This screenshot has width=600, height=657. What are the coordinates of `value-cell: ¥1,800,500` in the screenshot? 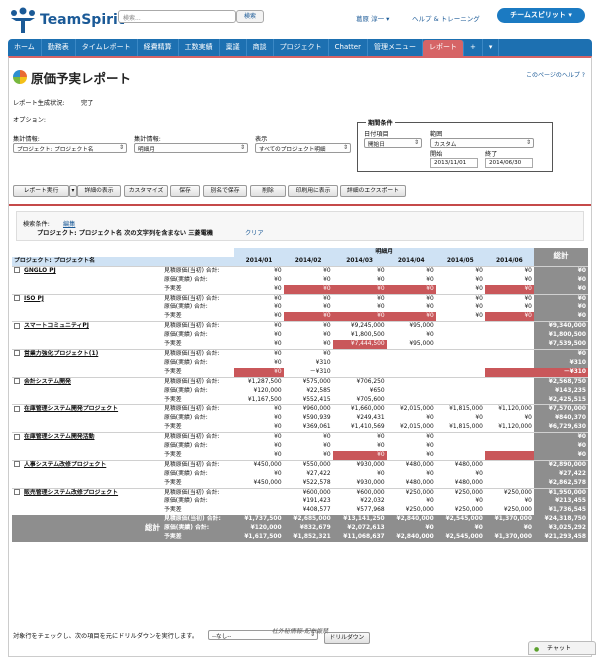 It's located at (367, 335).